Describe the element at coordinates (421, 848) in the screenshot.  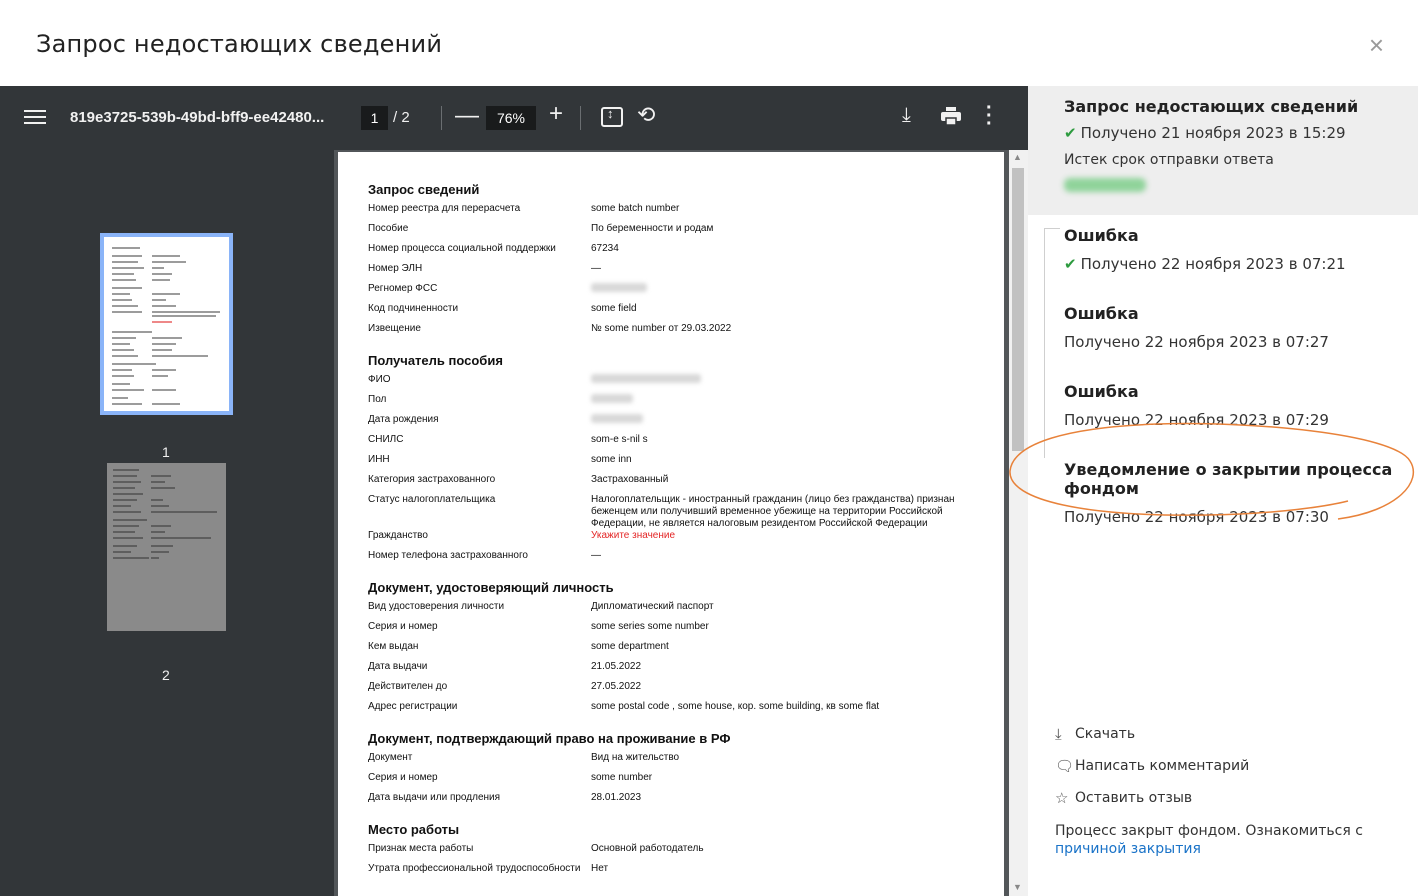
I see `pdf-field-label: Признак места работы` at that location.